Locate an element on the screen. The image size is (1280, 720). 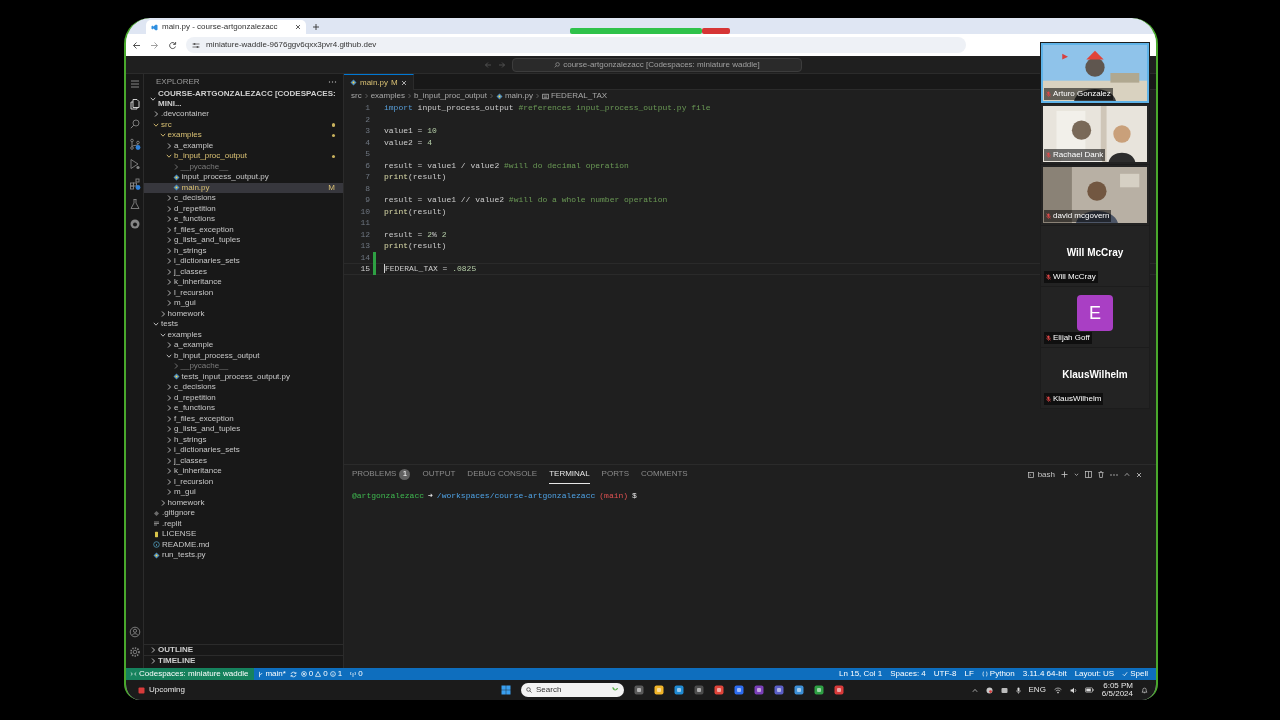
back-icon is located at coordinates (136, 45).